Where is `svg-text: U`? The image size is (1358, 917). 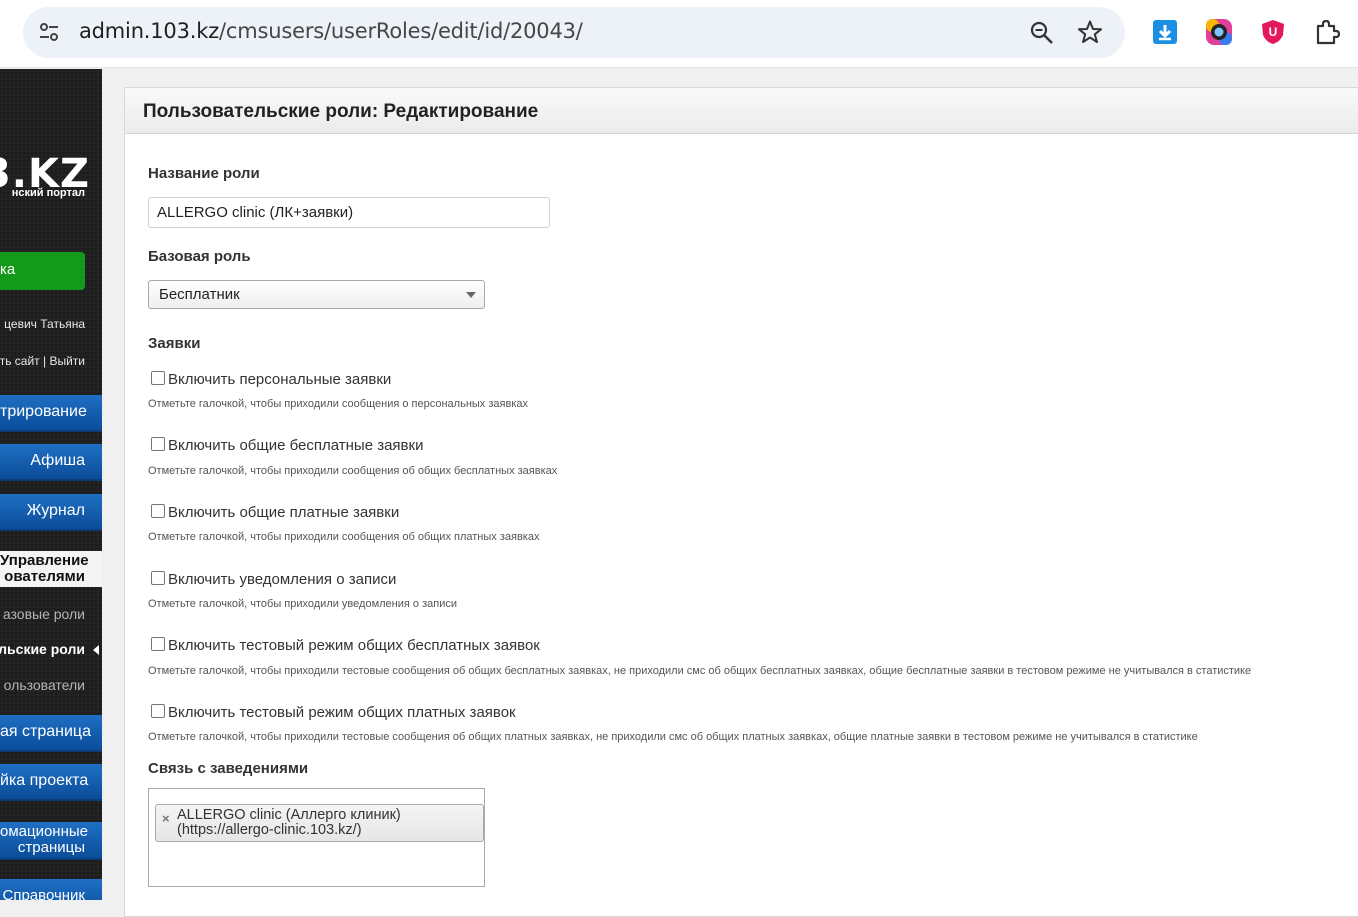 svg-text: U is located at coordinates (1273, 32).